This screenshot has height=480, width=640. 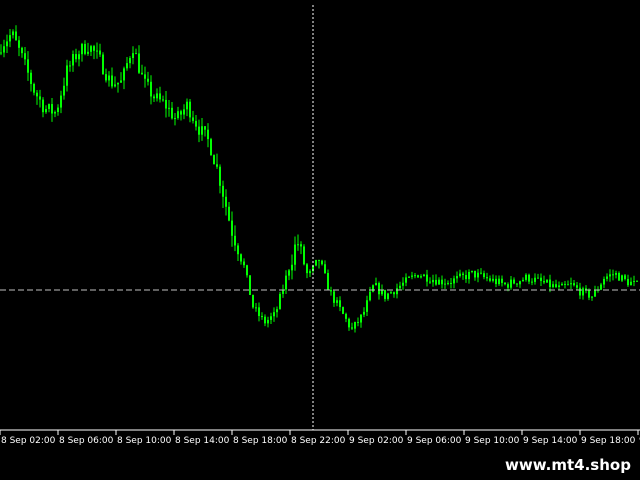 I want to click on x-tick-label: 8 Sep 14:00, so click(x=202, y=441).